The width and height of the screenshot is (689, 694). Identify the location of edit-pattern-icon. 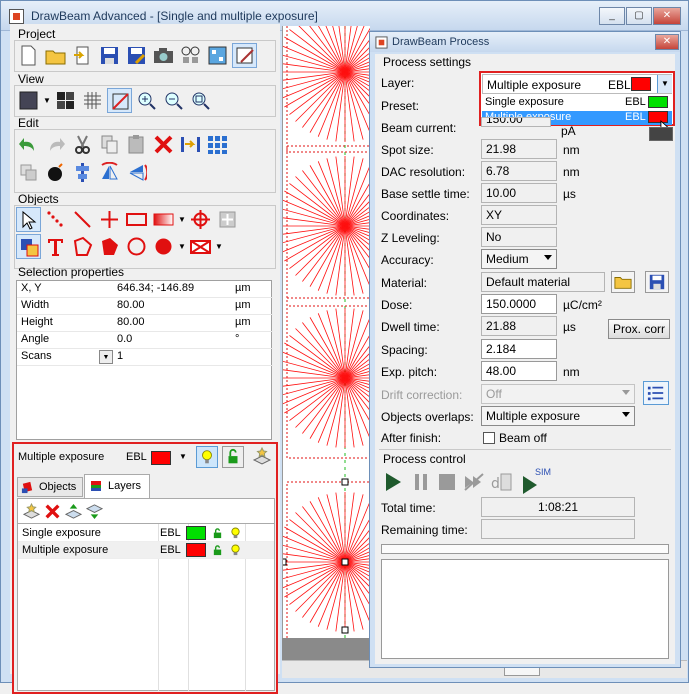
(244, 55).